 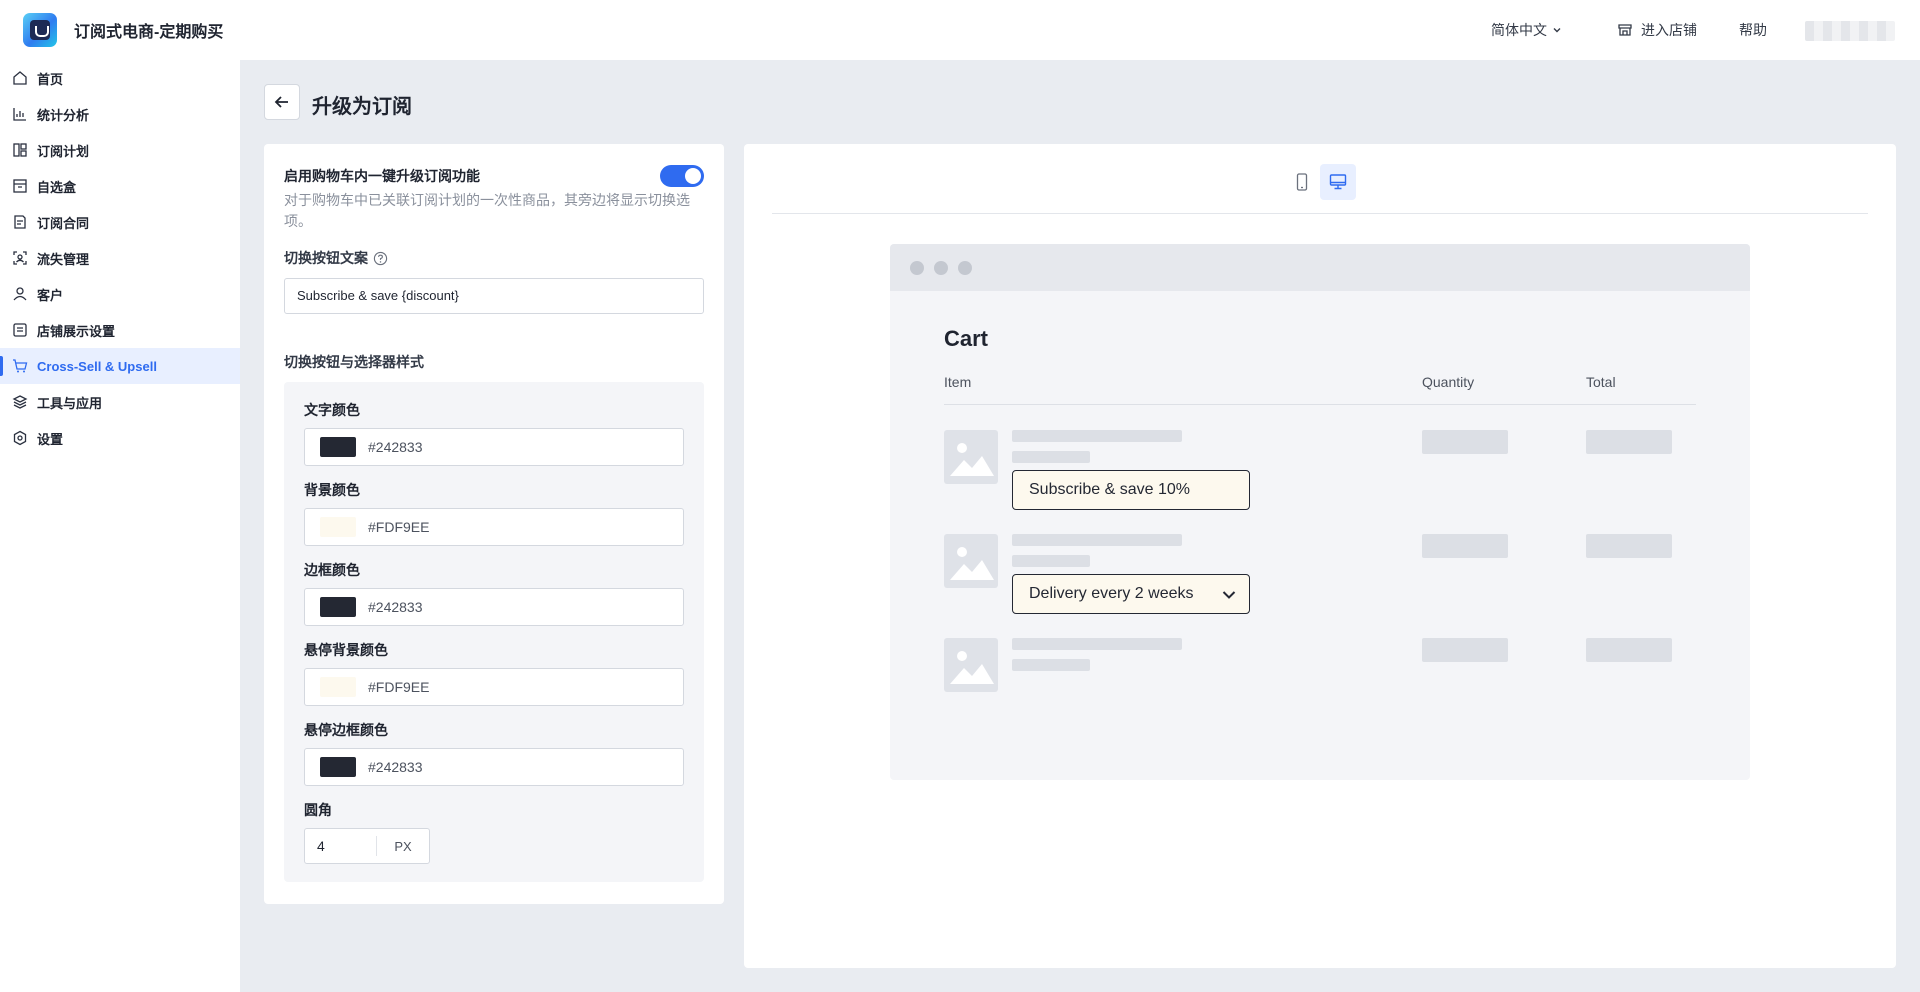 I want to click on desktop-preview-button, so click(x=1338, y=182).